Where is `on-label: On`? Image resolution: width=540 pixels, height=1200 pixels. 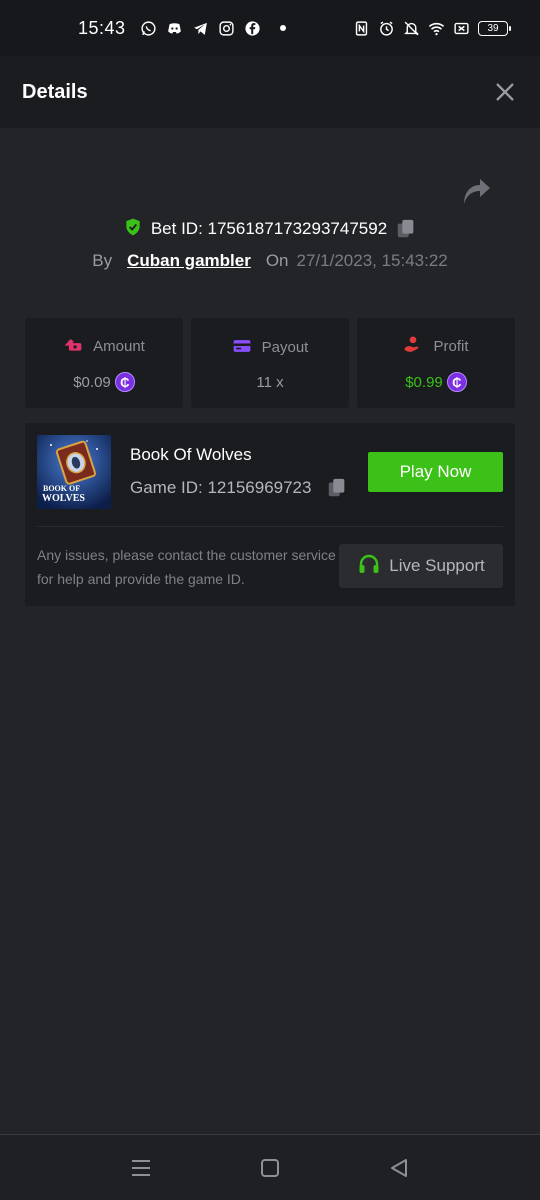 on-label: On is located at coordinates (277, 260).